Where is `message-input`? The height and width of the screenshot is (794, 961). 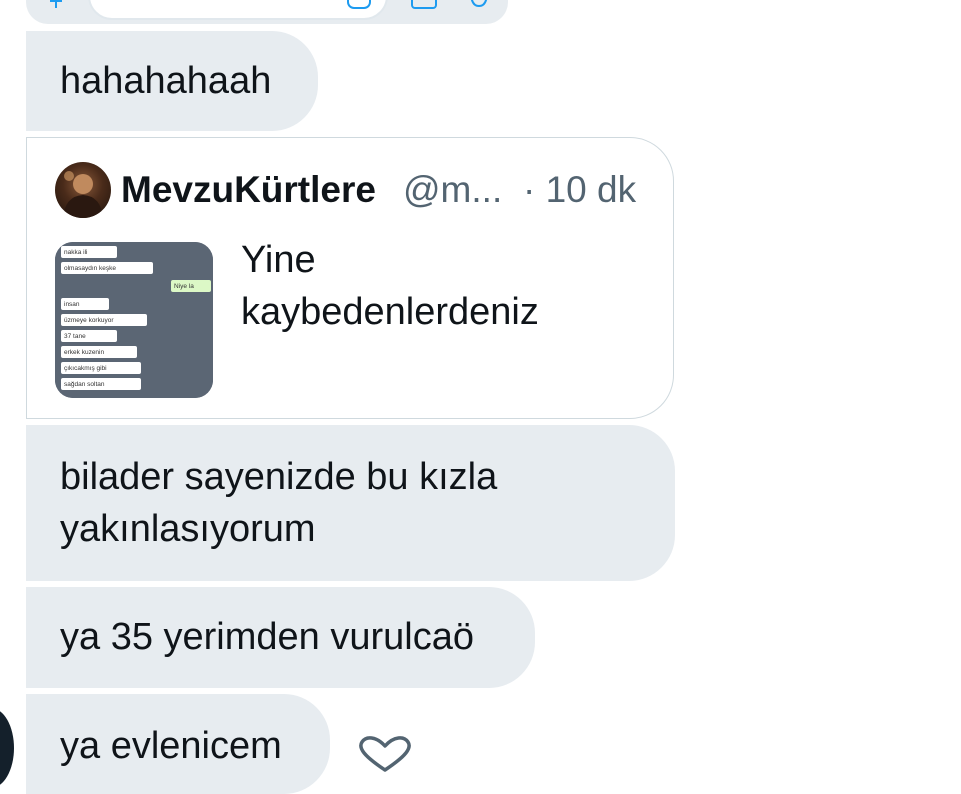
message-input is located at coordinates (238, 10).